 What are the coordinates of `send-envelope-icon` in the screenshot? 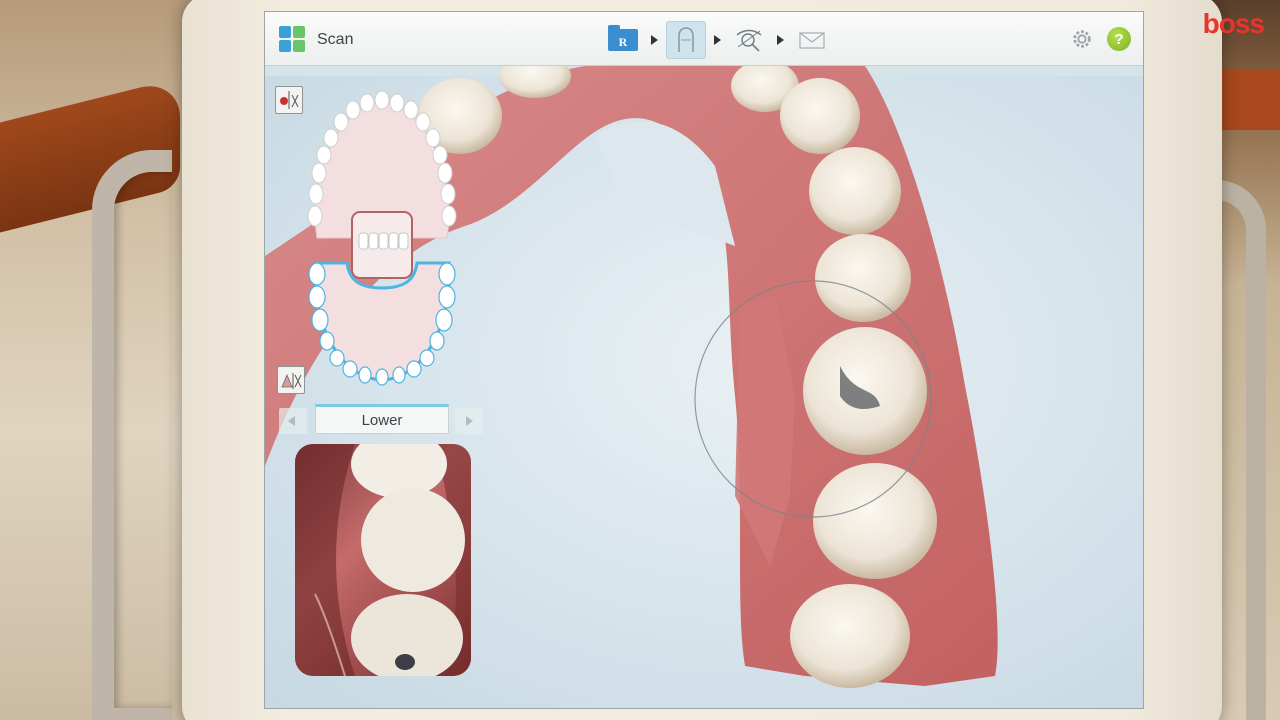 It's located at (812, 40).